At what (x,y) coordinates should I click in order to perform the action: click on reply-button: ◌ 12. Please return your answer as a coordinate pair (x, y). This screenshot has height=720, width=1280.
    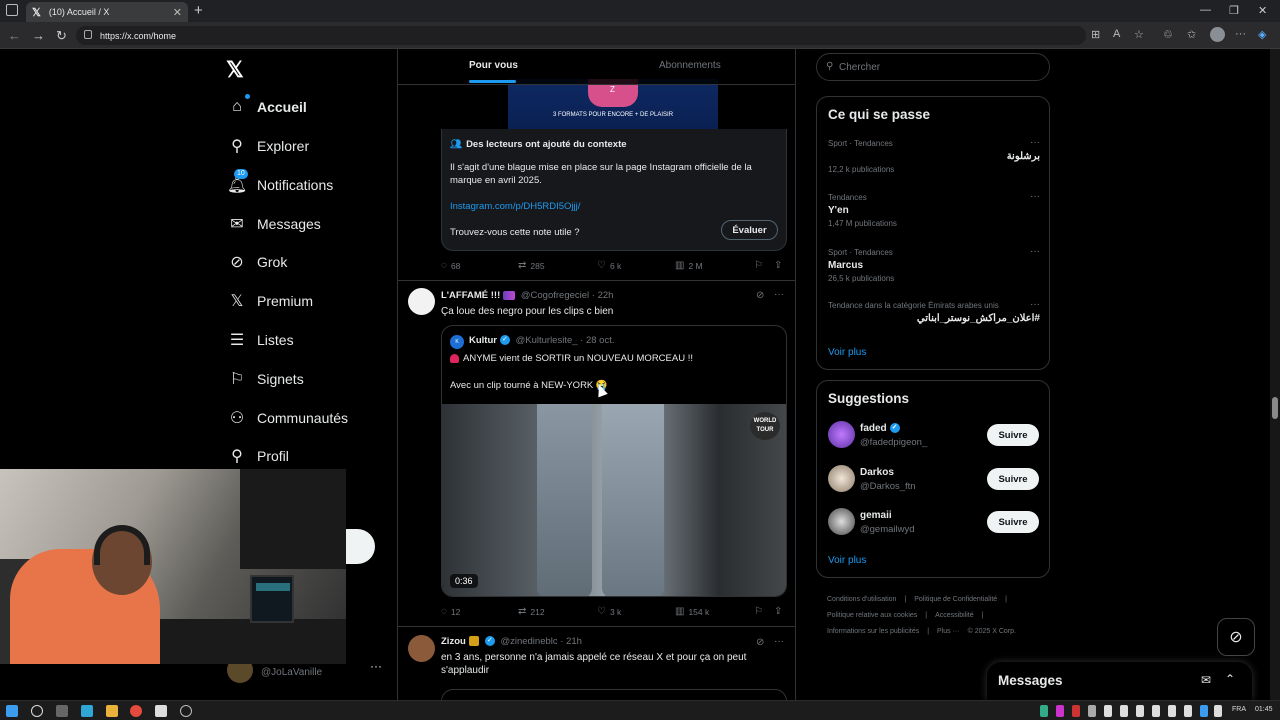
    Looking at the image, I should click on (450, 611).